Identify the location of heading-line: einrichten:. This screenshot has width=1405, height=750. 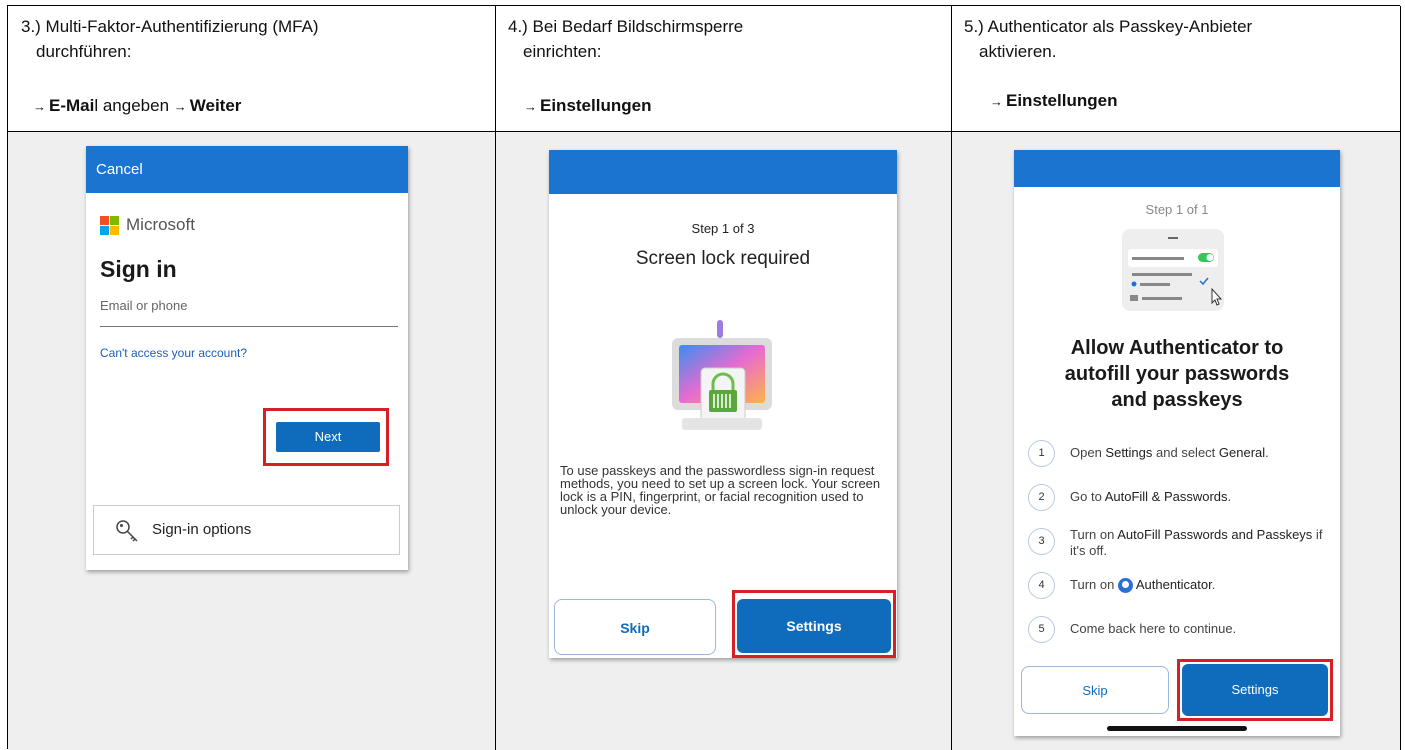
(562, 51).